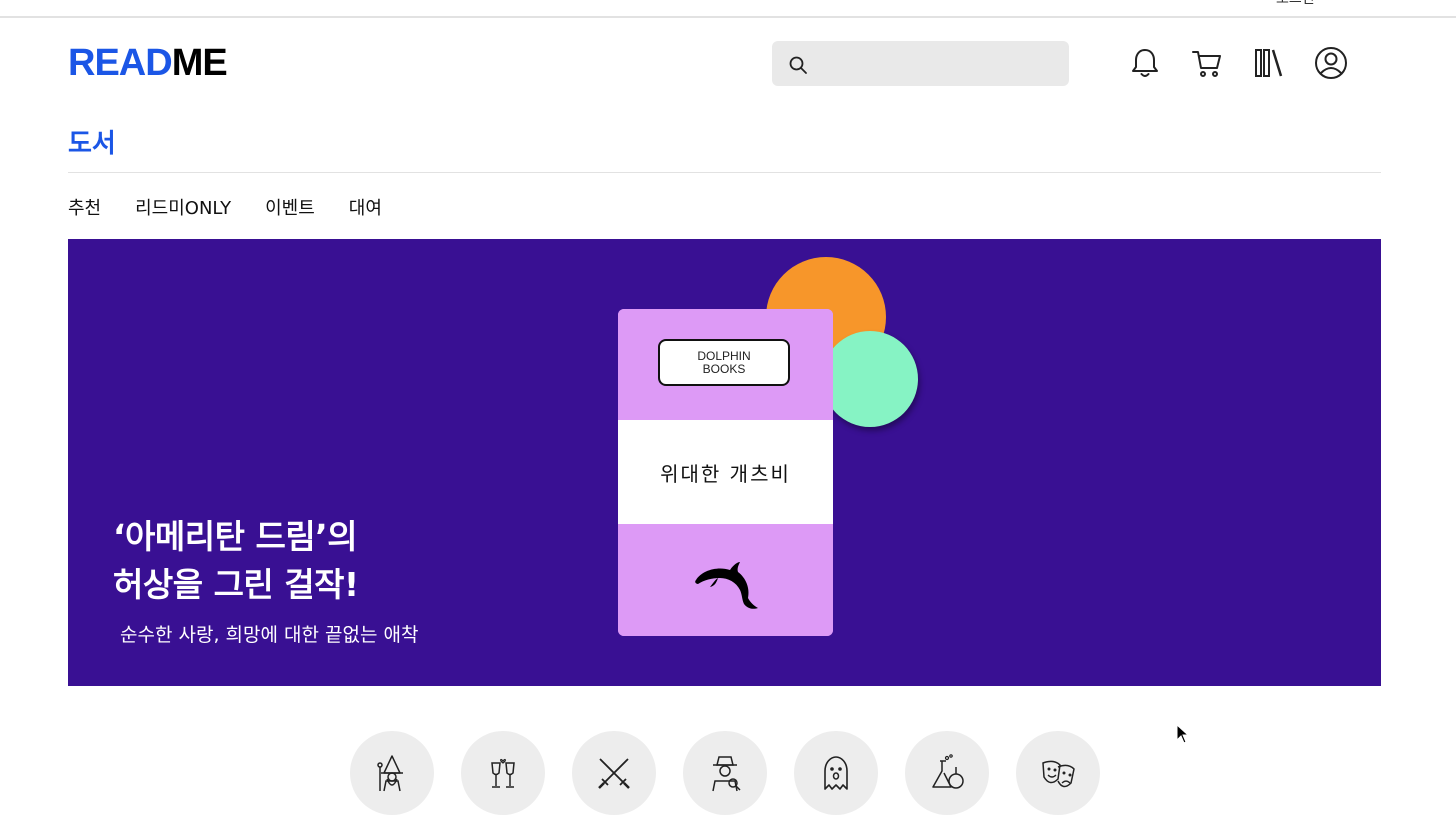 Image resolution: width=1456 pixels, height=815 pixels. I want to click on publisher-line-2: BOOKS, so click(724, 368).